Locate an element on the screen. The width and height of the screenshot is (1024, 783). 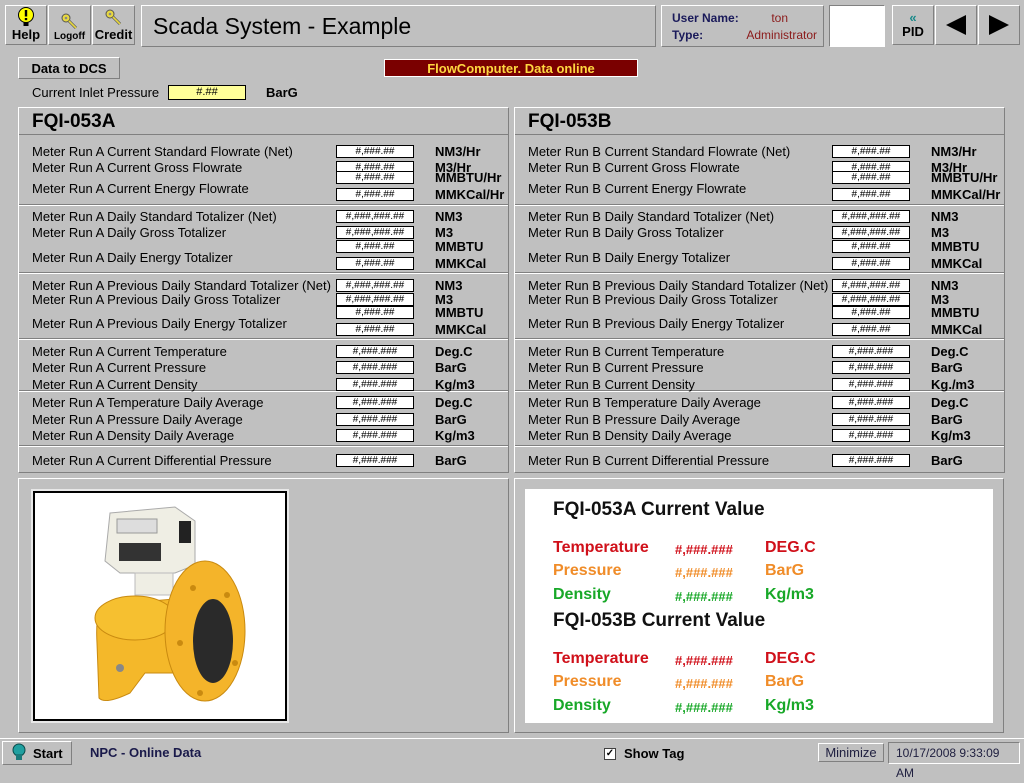
next-button is located at coordinates (999, 25).